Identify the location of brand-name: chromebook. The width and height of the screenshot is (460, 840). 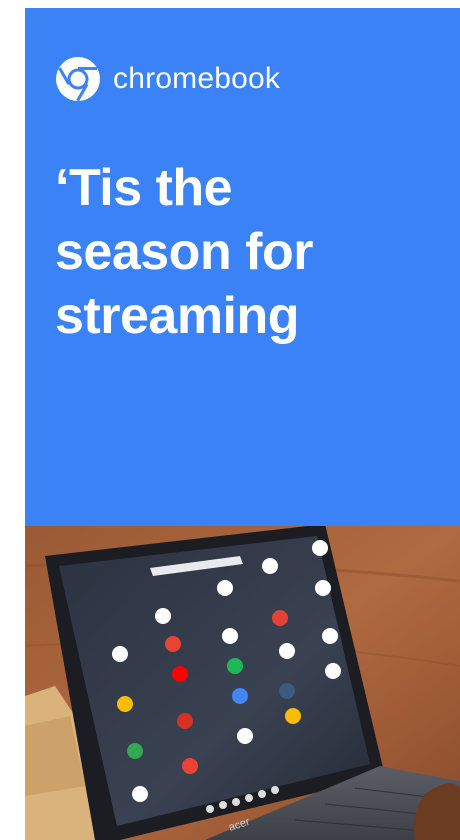
(197, 78).